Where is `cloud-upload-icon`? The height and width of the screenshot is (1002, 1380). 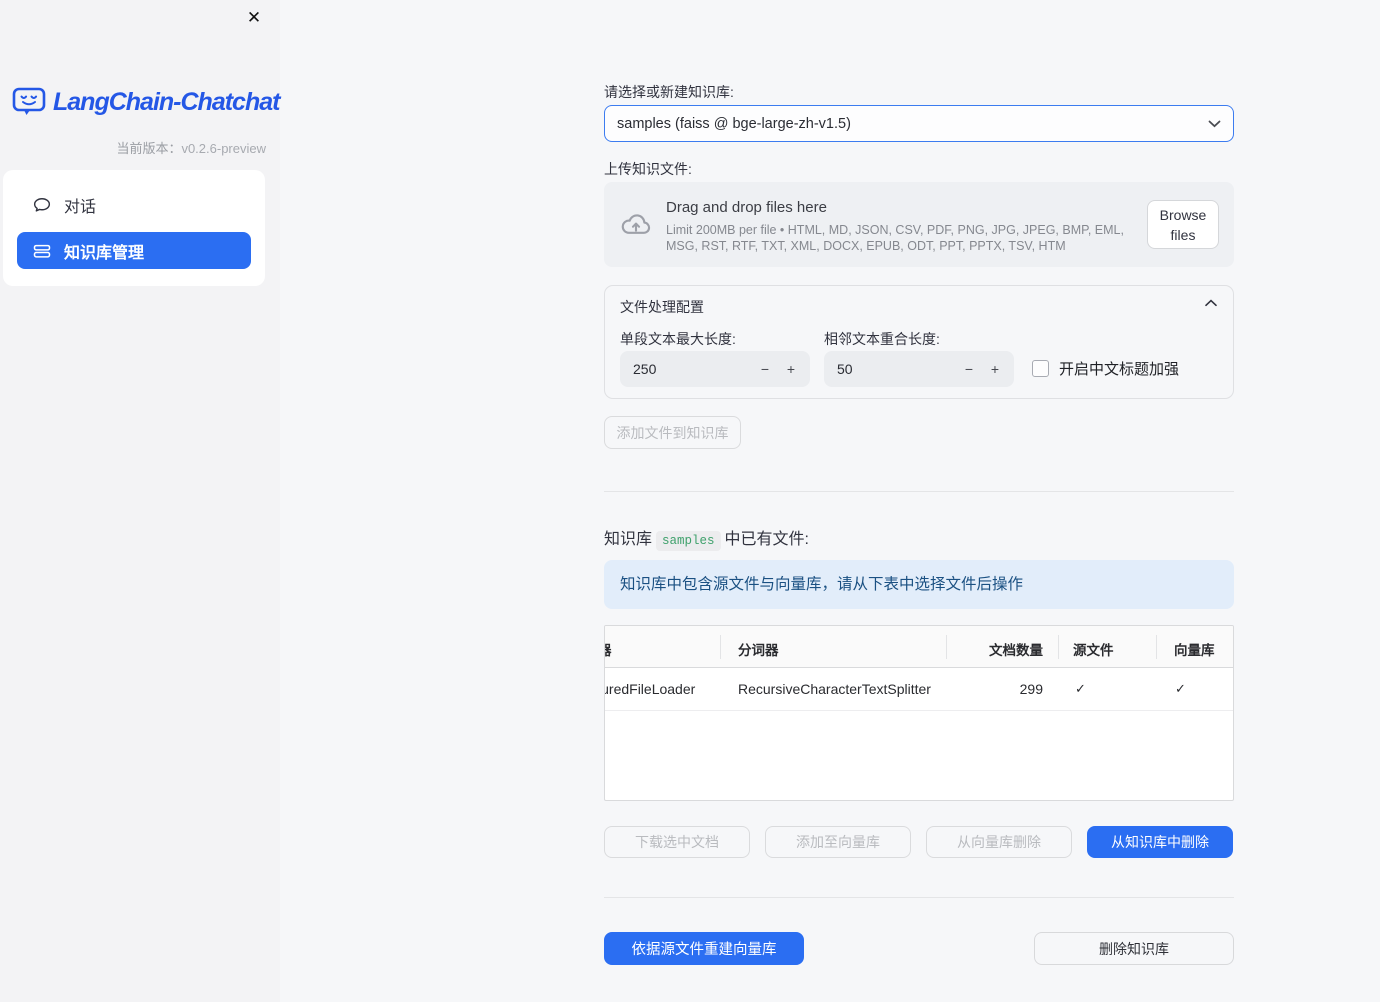
cloud-upload-icon is located at coordinates (636, 225).